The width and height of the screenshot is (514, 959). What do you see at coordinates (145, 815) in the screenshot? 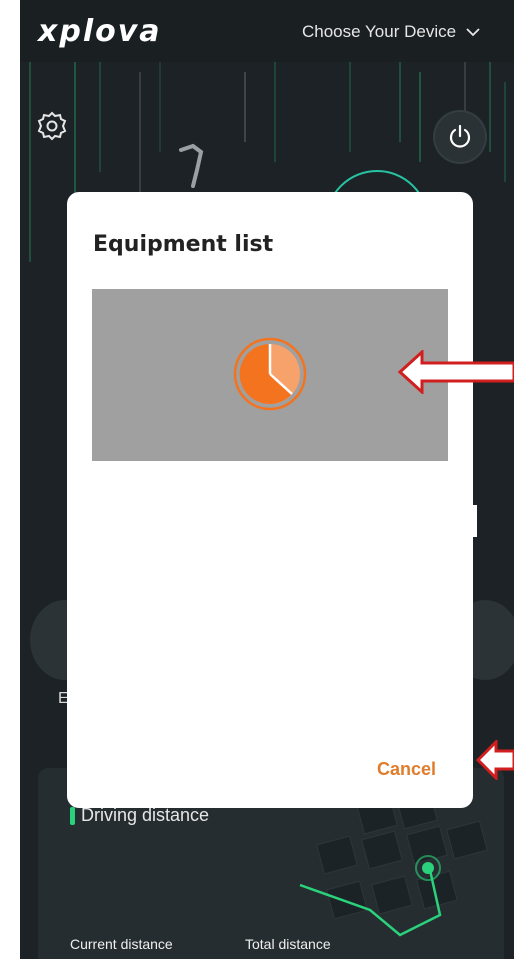
I see `driving-distance-label: Driving distance` at bounding box center [145, 815].